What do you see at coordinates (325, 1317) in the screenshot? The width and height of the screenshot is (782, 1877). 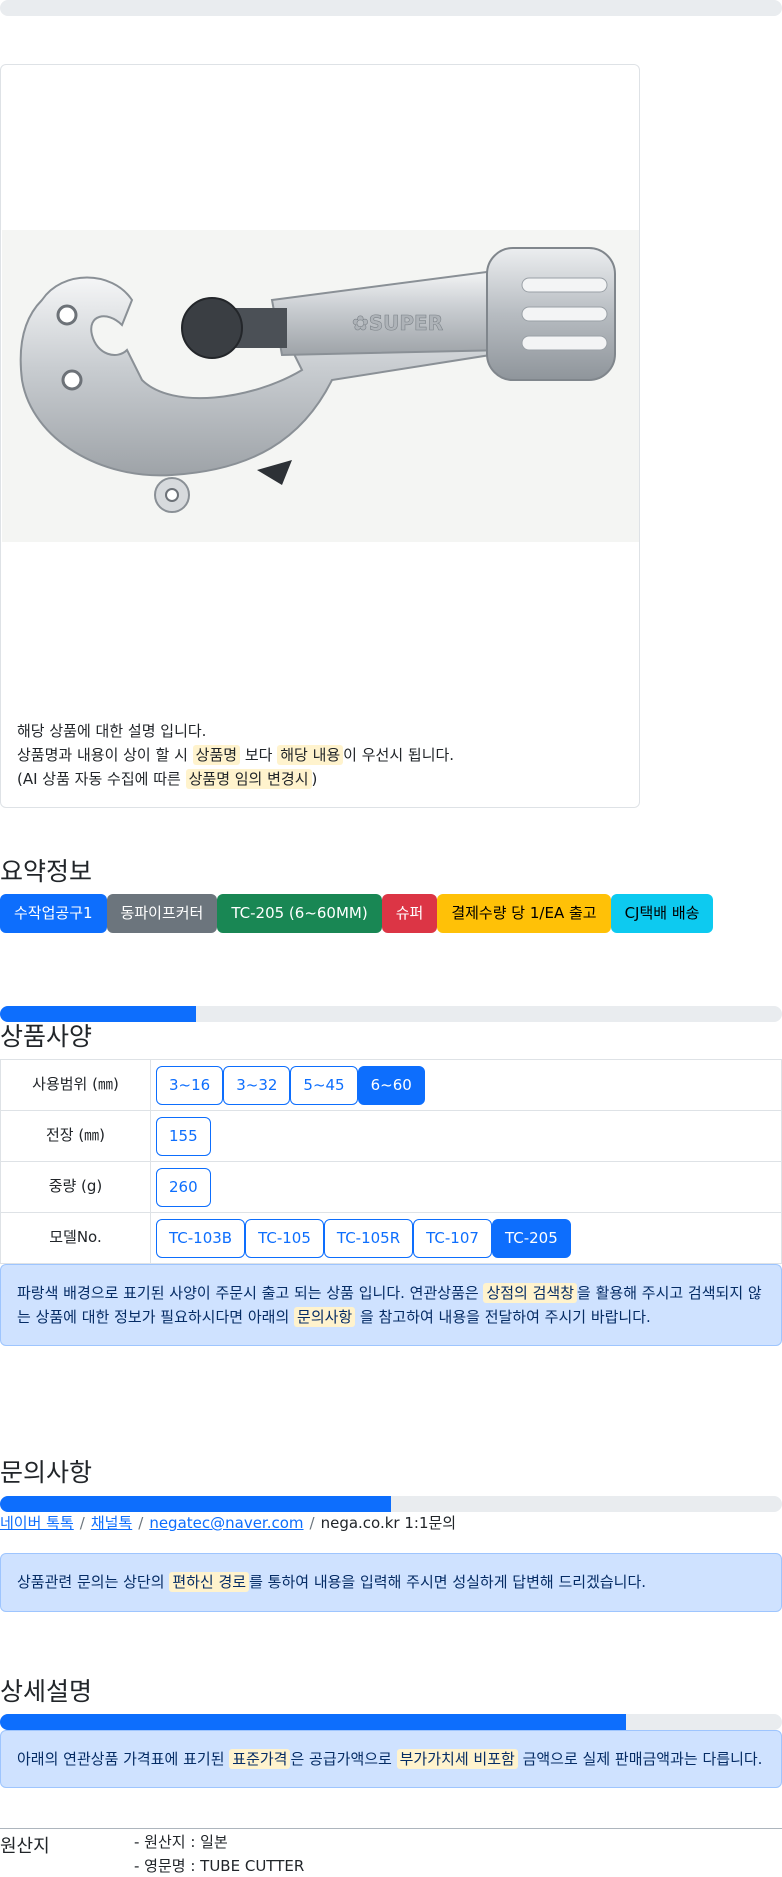 I see `highlight-inquiry: 문의사항` at bounding box center [325, 1317].